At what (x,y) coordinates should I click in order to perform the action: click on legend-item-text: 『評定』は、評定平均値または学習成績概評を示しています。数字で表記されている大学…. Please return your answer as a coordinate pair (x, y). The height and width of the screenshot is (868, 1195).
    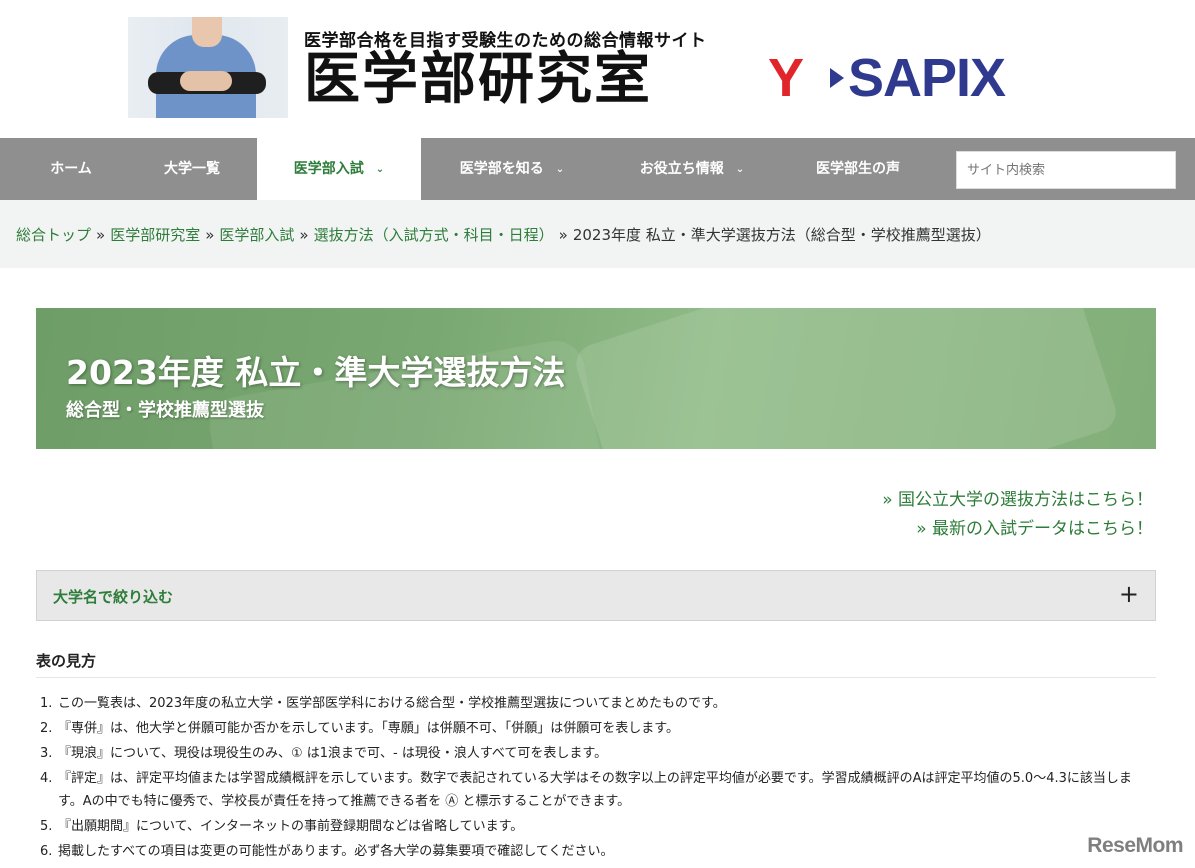
    Looking at the image, I should click on (595, 790).